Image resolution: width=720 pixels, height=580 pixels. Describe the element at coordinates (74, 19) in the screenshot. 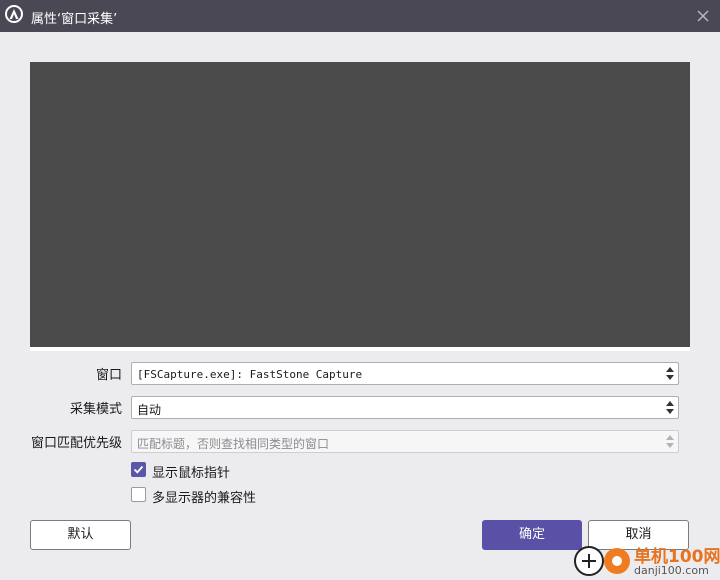

I see `window-title: 属性‘窗口采集’` at that location.